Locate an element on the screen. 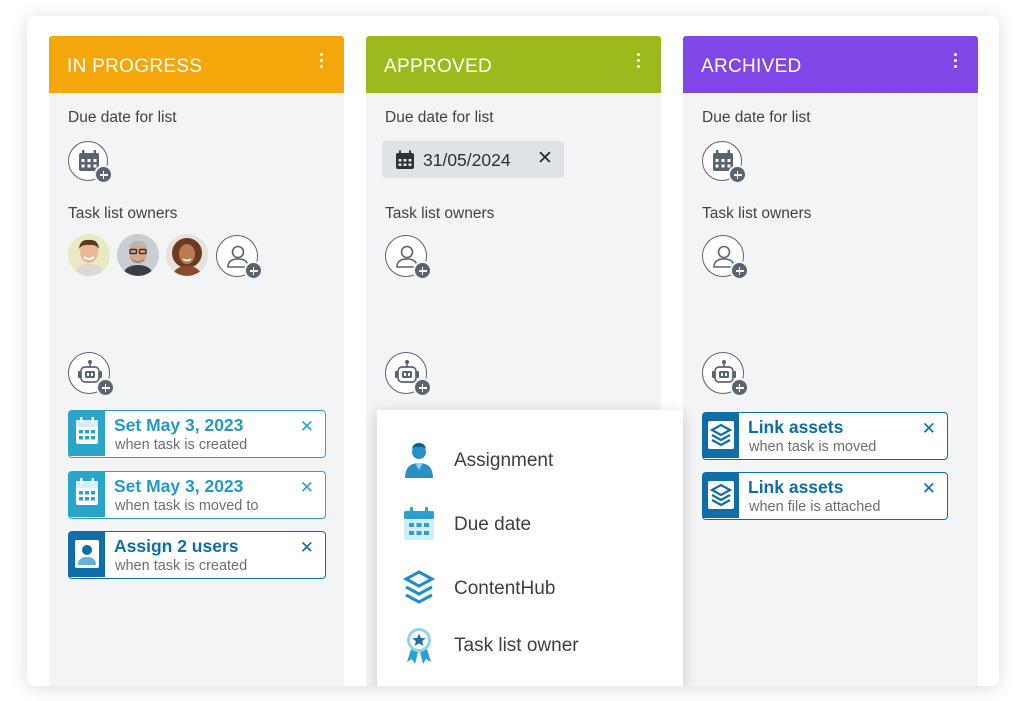  list-header-in-progress: IN PROGRESS is located at coordinates (196, 64).